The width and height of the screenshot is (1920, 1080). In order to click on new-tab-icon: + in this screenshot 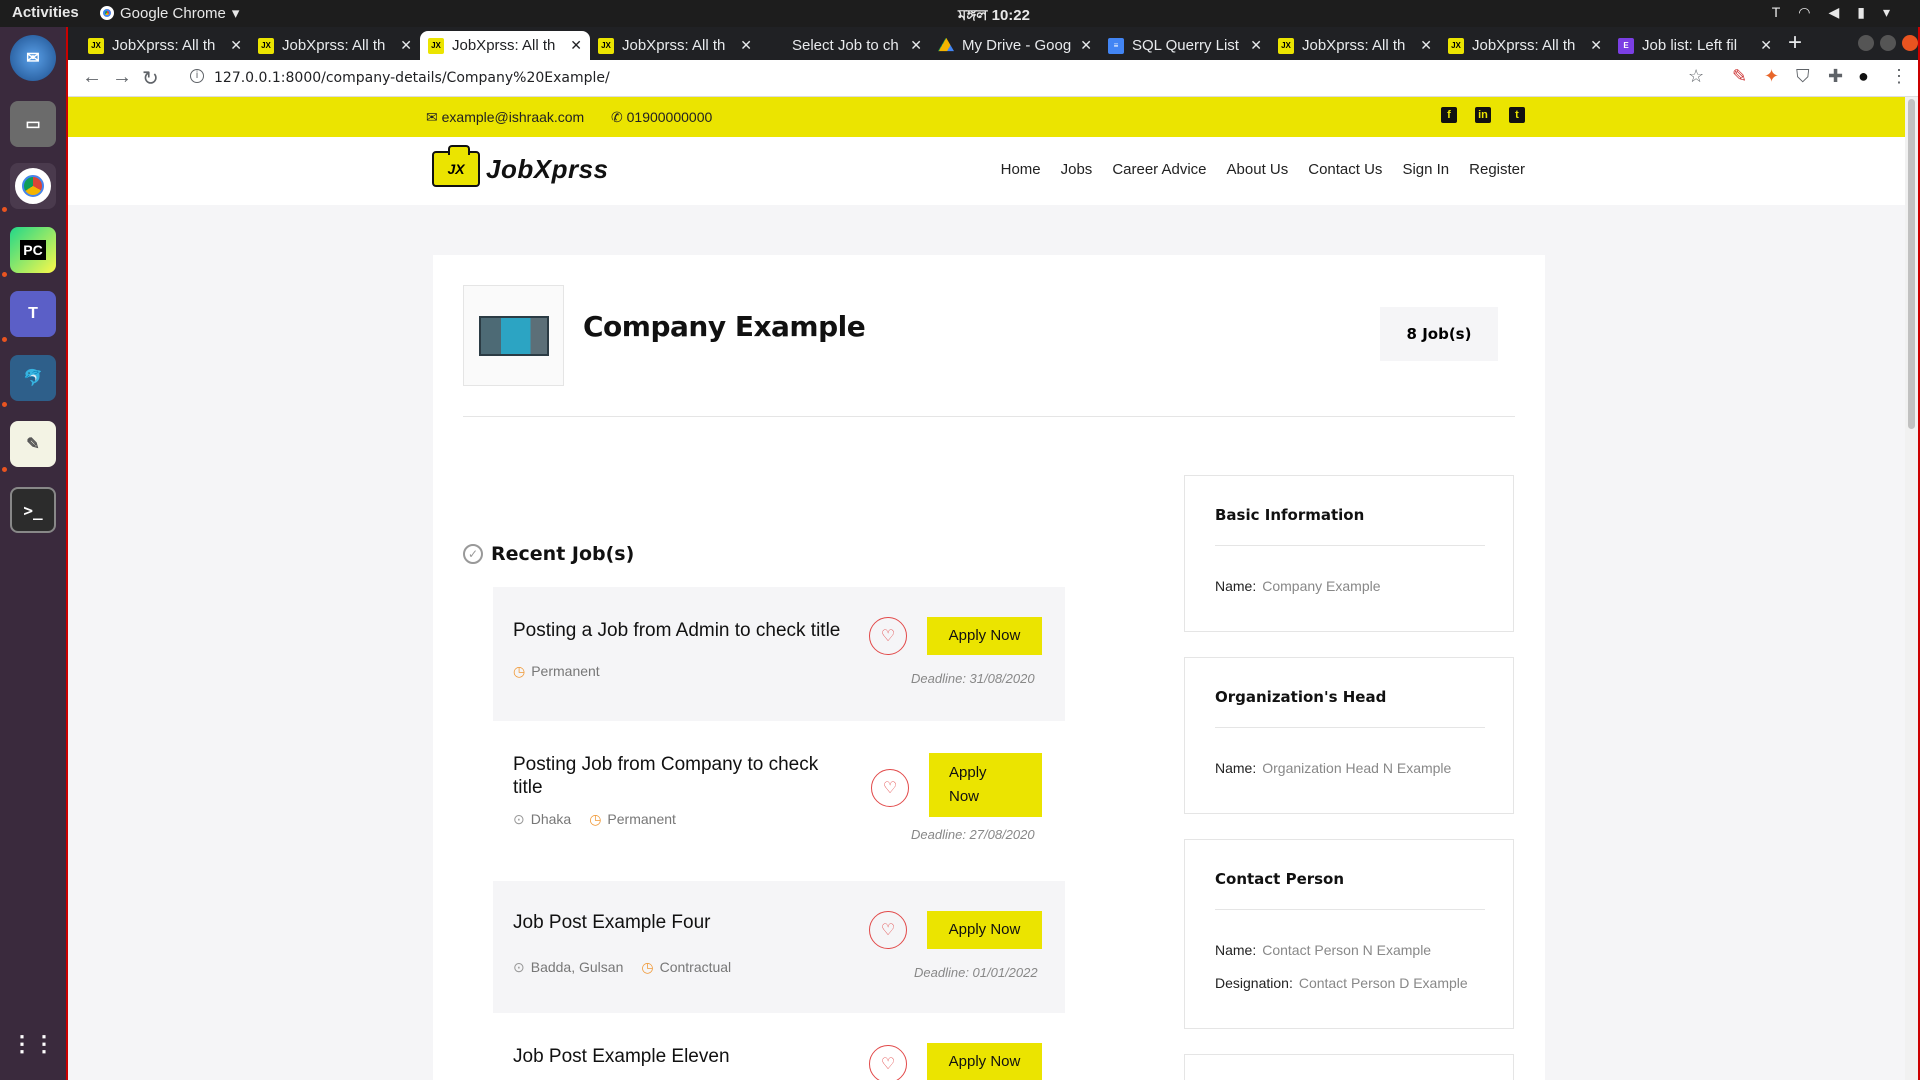, I will do `click(1795, 43)`.